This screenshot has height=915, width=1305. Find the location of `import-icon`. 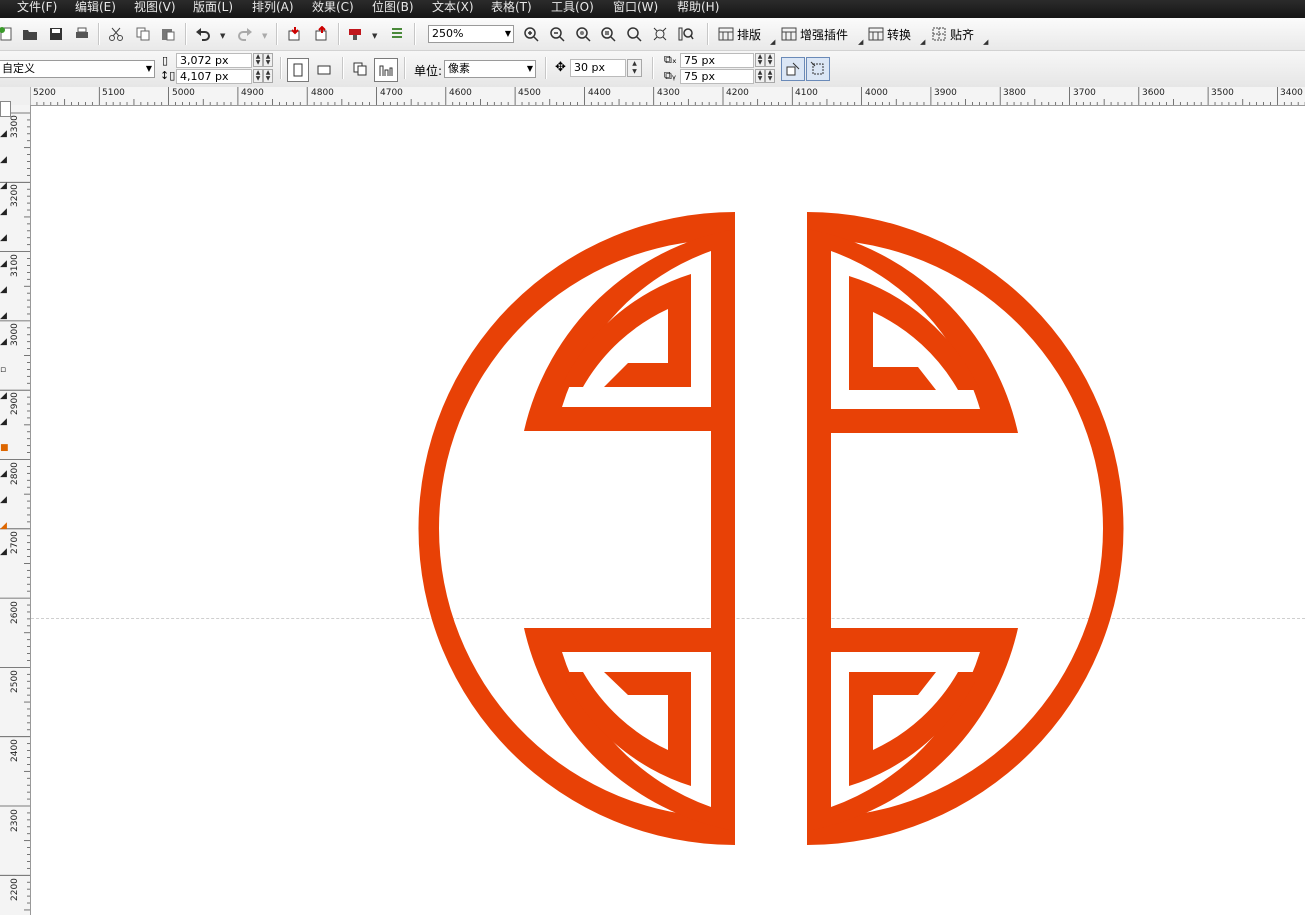

import-icon is located at coordinates (294, 34).